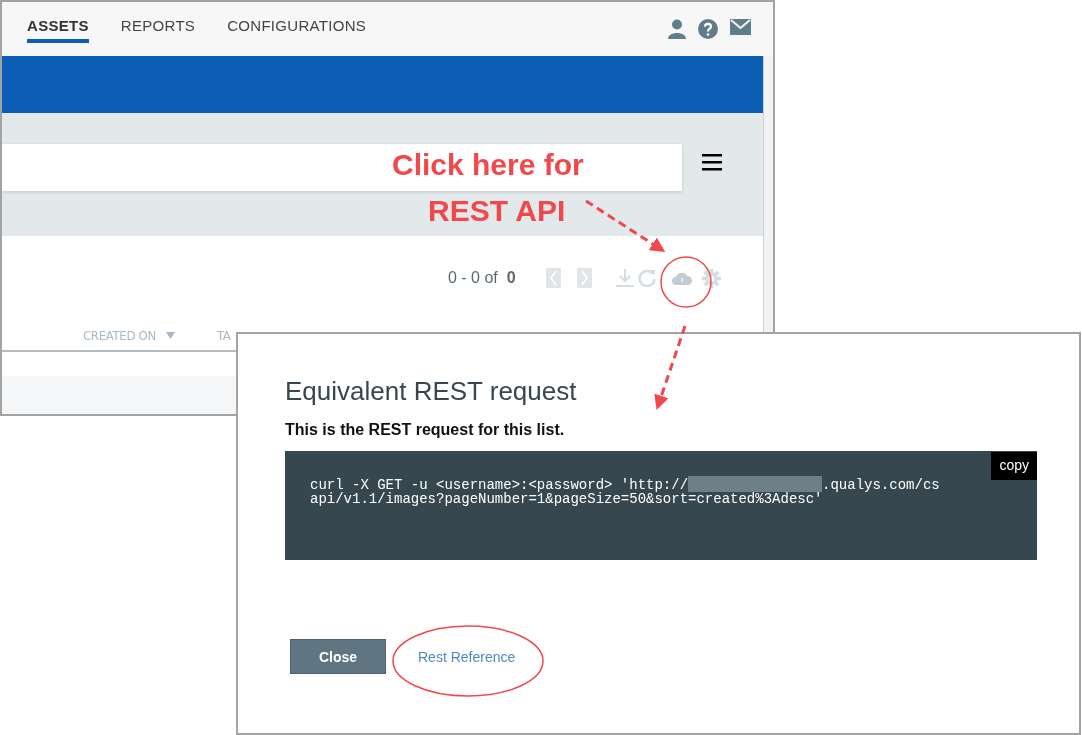 The image size is (1082, 735). Describe the element at coordinates (1014, 466) in the screenshot. I see `copy-button: copy` at that location.